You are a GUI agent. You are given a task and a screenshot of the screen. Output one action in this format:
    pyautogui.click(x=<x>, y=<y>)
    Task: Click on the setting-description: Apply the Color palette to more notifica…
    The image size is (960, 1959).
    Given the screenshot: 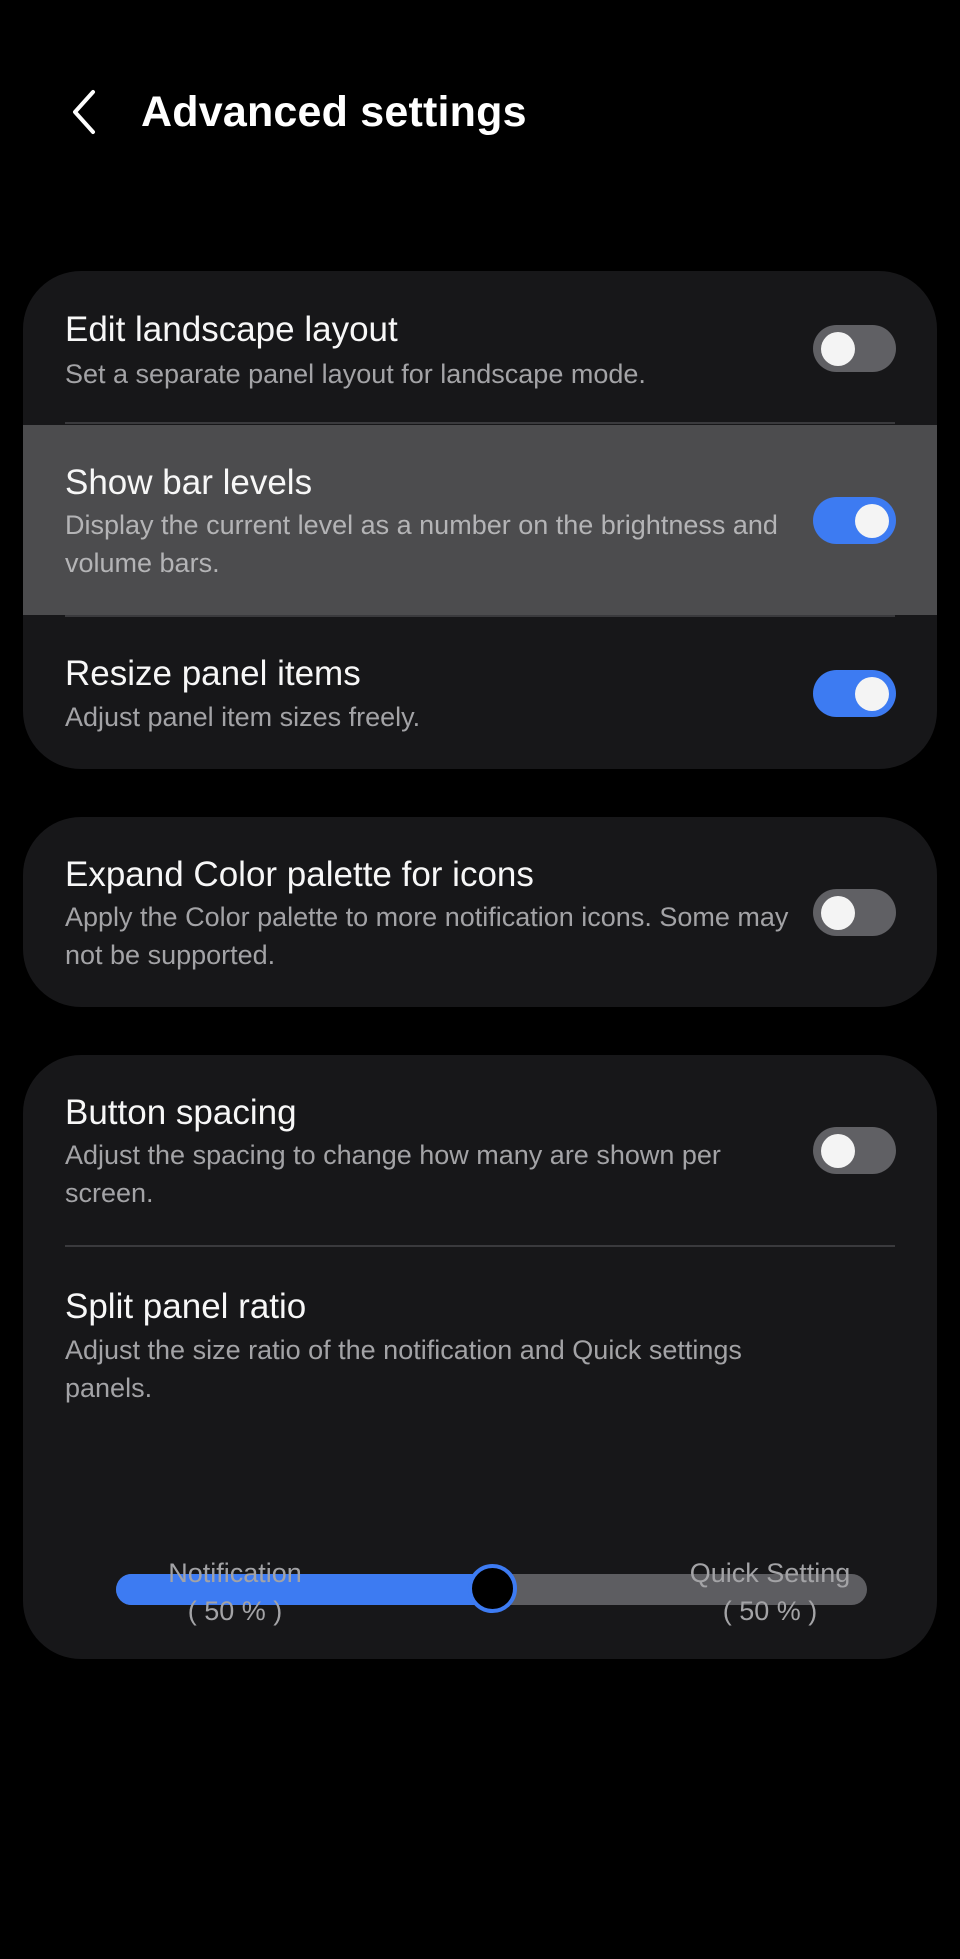 What is the action you would take?
    pyautogui.click(x=427, y=936)
    